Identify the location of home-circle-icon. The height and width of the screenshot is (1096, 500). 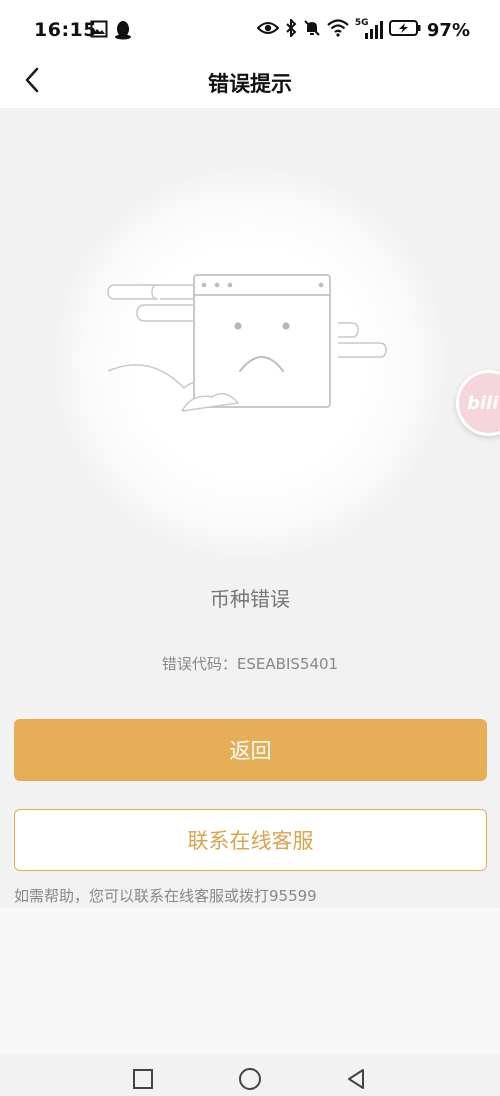
(250, 1079).